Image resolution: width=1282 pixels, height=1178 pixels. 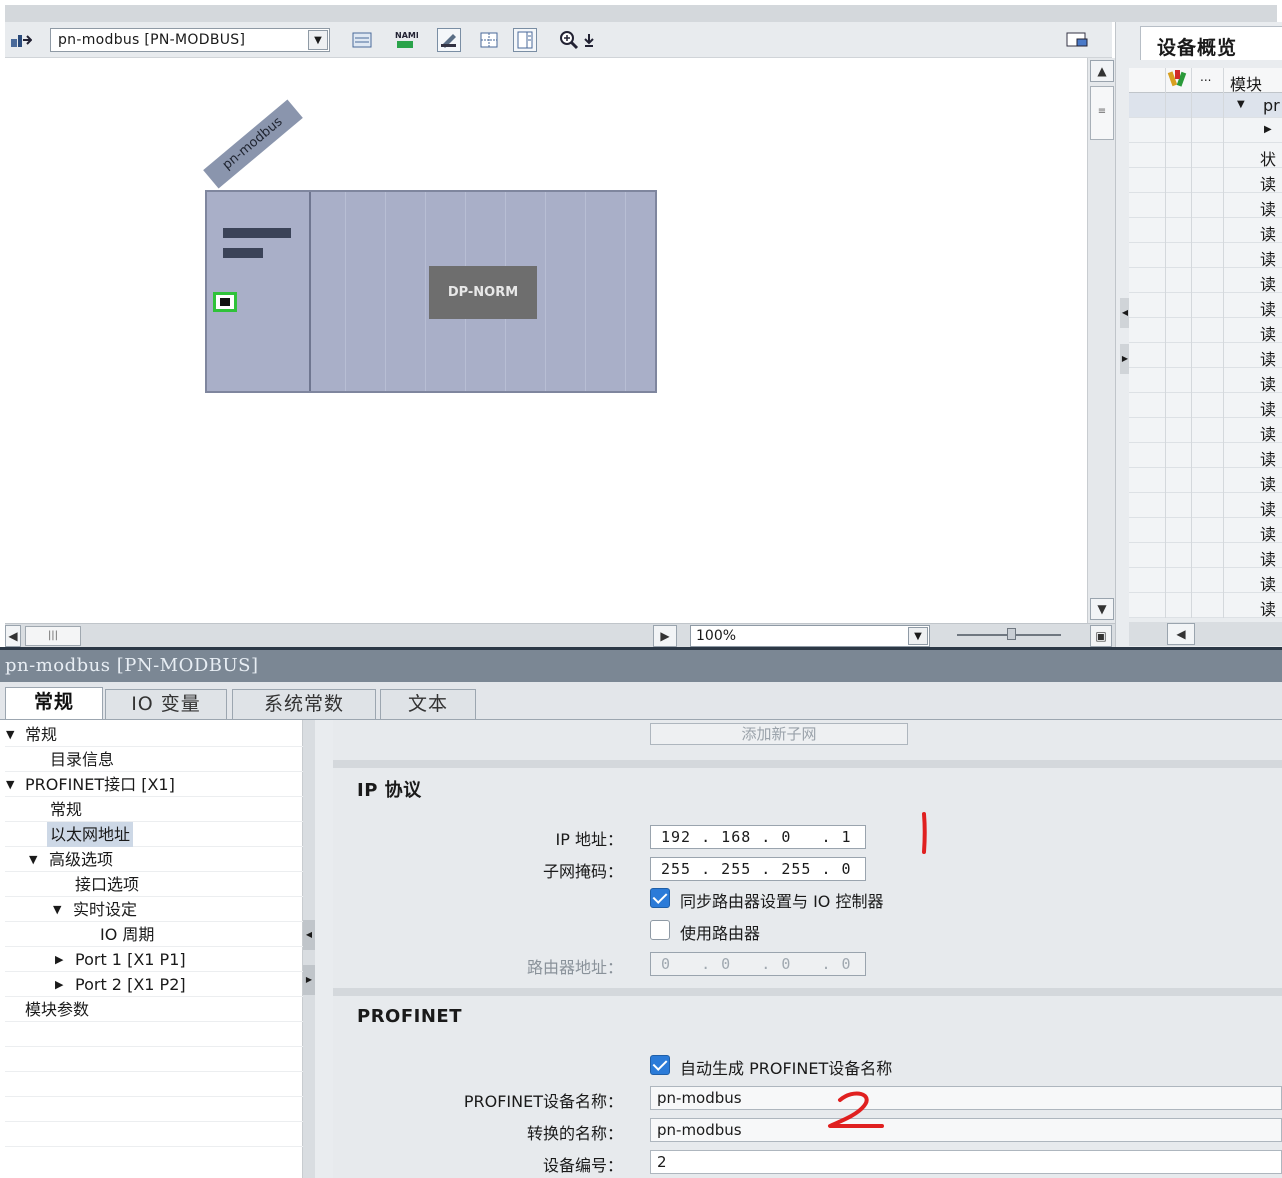 I want to click on subnet-mask-field: 255 . 255 . 255 . 0, so click(x=758, y=869).